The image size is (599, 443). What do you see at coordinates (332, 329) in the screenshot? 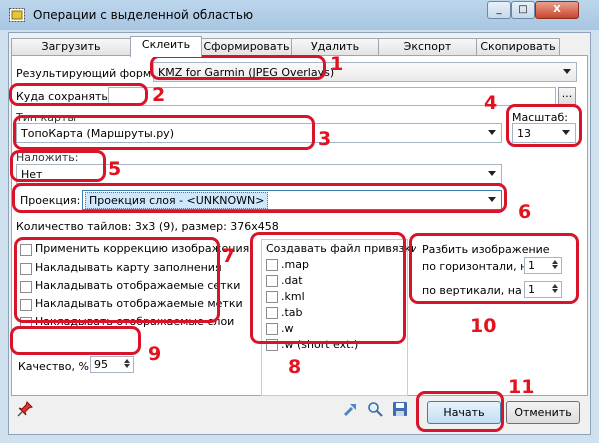
I see `georef-w: .w` at bounding box center [332, 329].